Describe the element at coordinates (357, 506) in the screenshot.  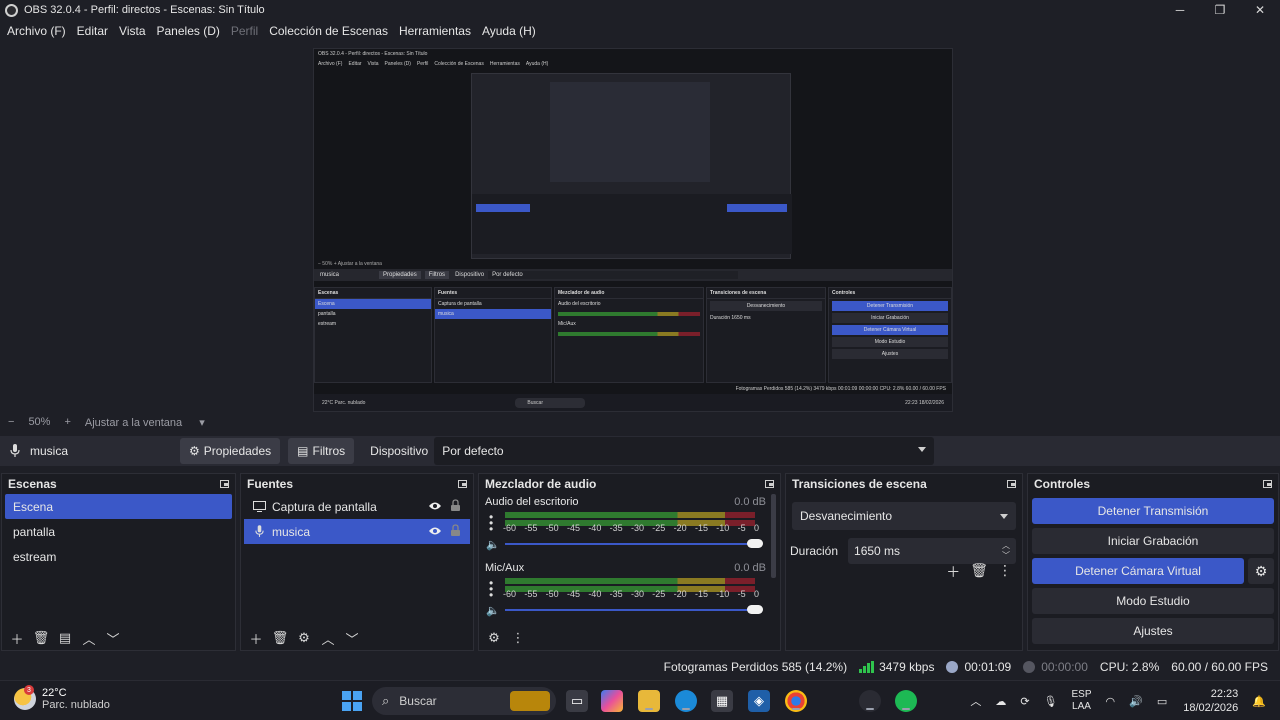
I see `source-item: Captura de pantalla` at that location.